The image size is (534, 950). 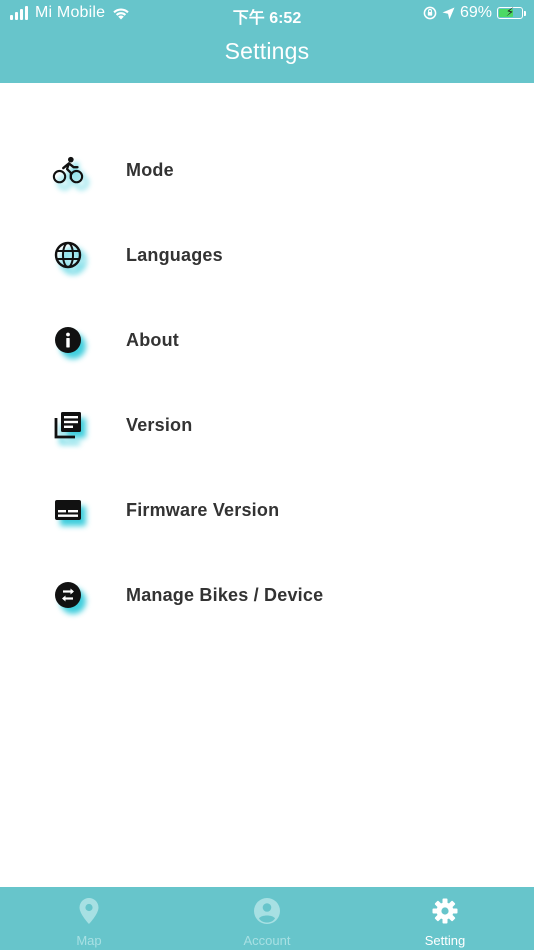 I want to click on menu-item-label: Mode, so click(x=150, y=170).